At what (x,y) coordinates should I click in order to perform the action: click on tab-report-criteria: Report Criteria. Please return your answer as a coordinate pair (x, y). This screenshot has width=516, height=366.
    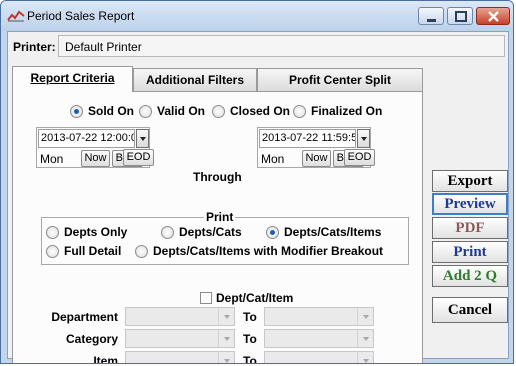
    Looking at the image, I should click on (72, 79).